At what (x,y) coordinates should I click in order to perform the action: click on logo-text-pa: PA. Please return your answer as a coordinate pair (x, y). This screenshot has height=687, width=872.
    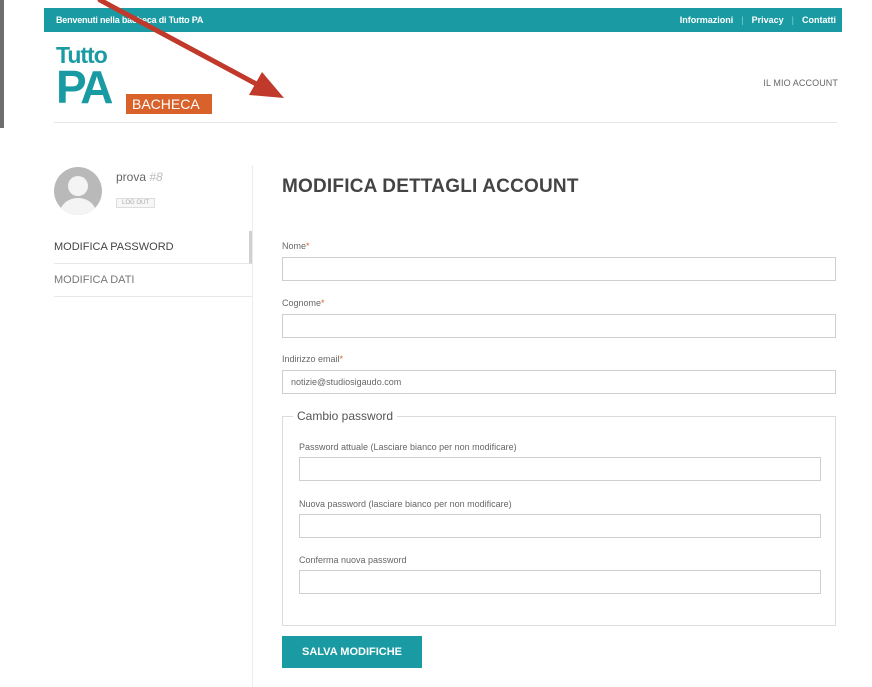
    Looking at the image, I should click on (84, 87).